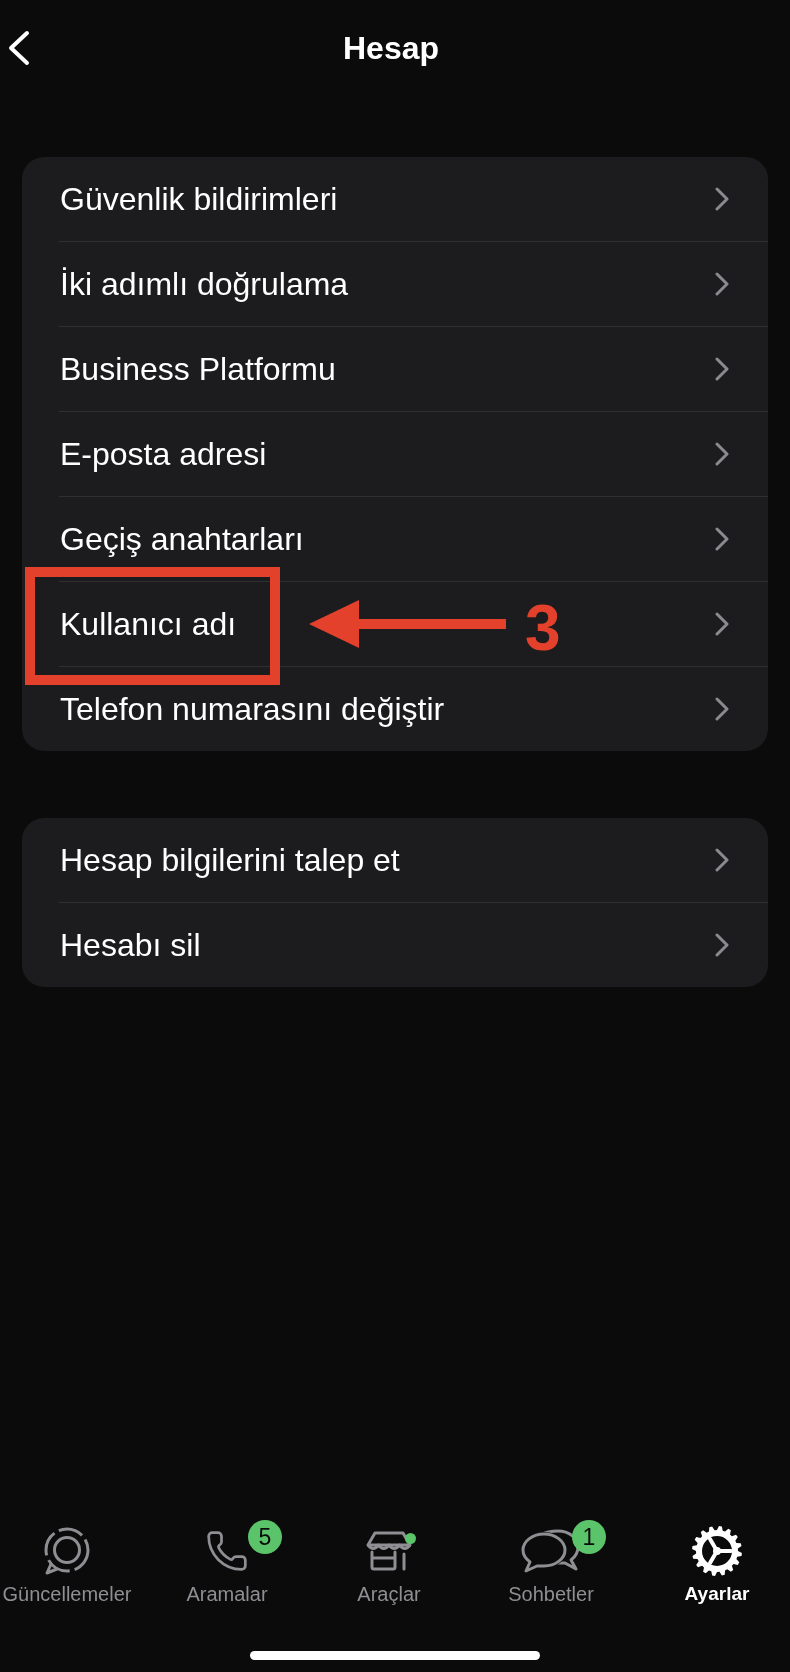 The image size is (790, 1672). What do you see at coordinates (395, 709) in the screenshot?
I see `settings-row: Telefon numarasını değiştir` at bounding box center [395, 709].